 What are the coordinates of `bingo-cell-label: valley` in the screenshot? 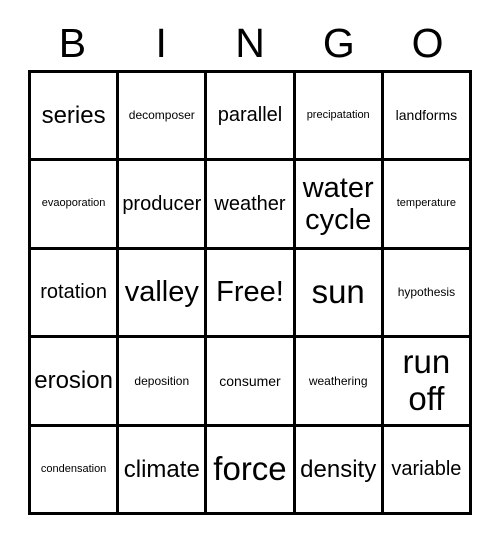 It's located at (161, 292).